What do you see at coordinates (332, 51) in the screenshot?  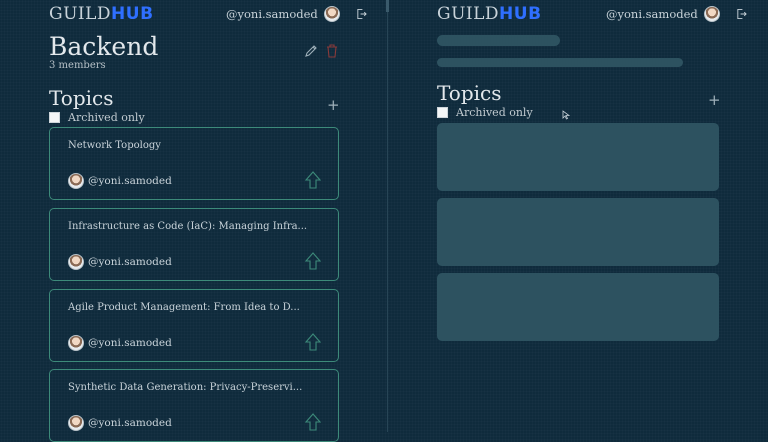 I see `trash-icon` at bounding box center [332, 51].